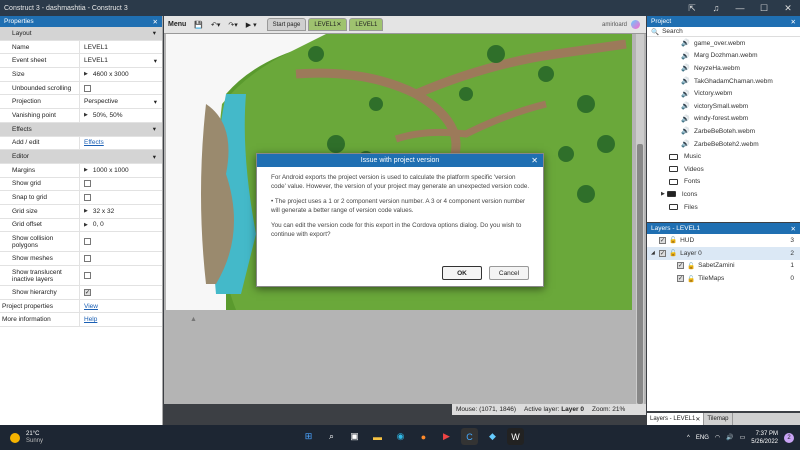  Describe the element at coordinates (121, 143) in the screenshot. I see `property-value: Effects` at that location.